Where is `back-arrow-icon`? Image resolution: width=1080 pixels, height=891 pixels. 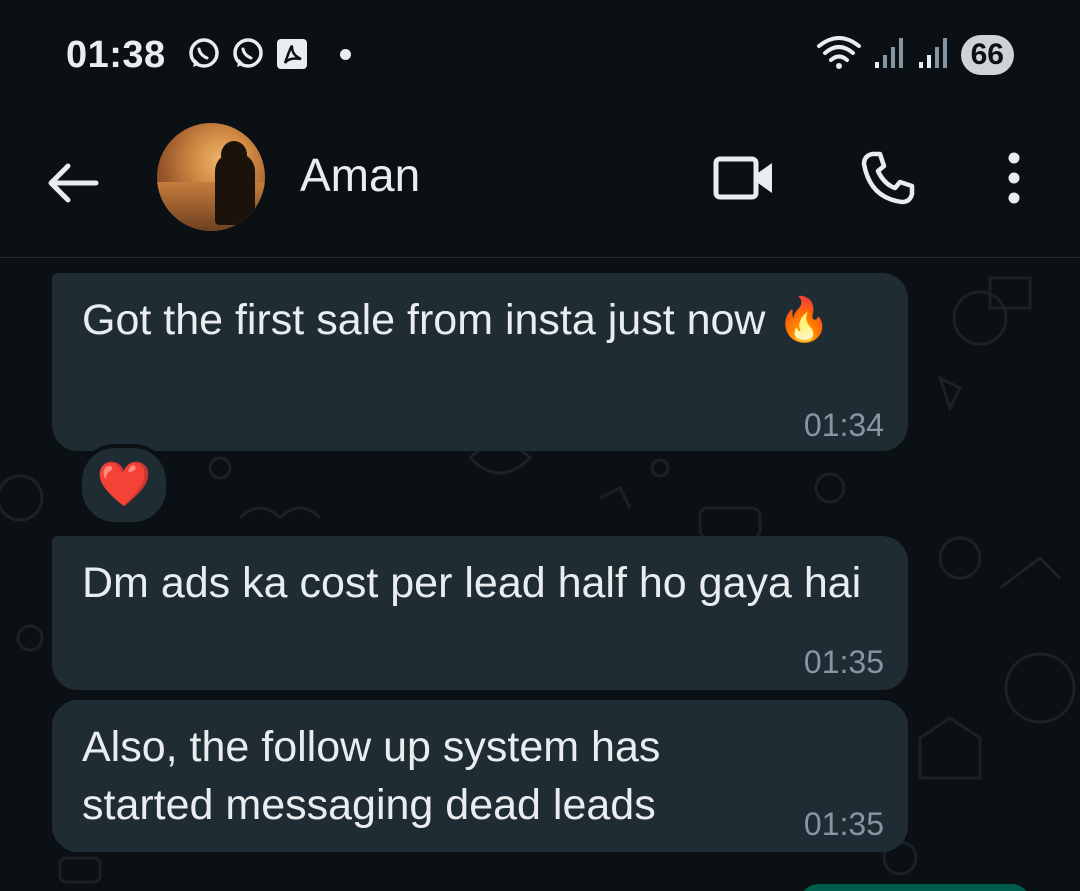 back-arrow-icon is located at coordinates (73, 183).